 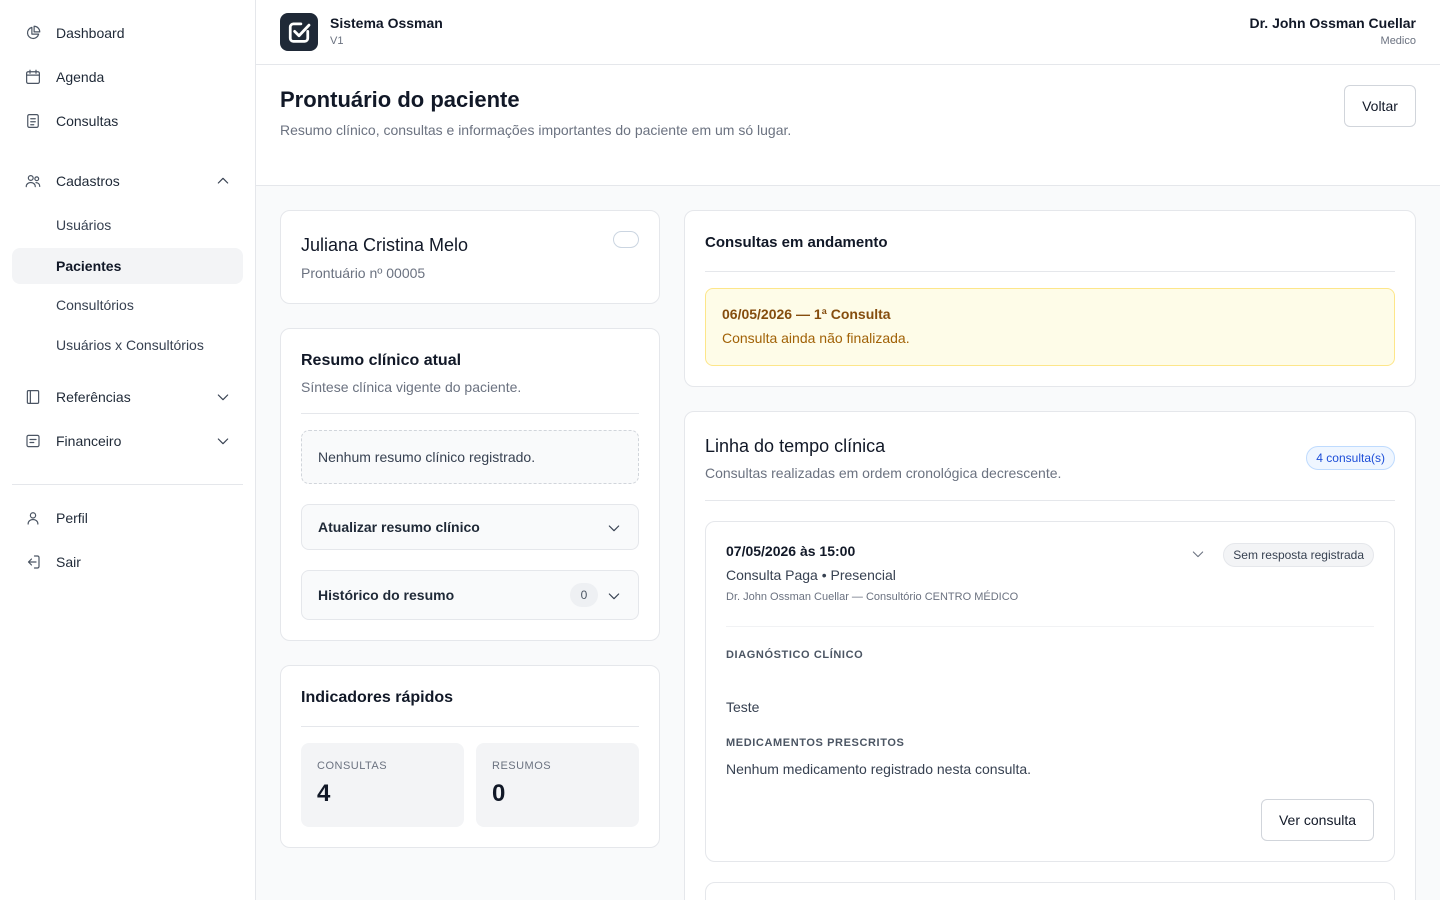 I want to click on user-icon, so click(x=33, y=518).